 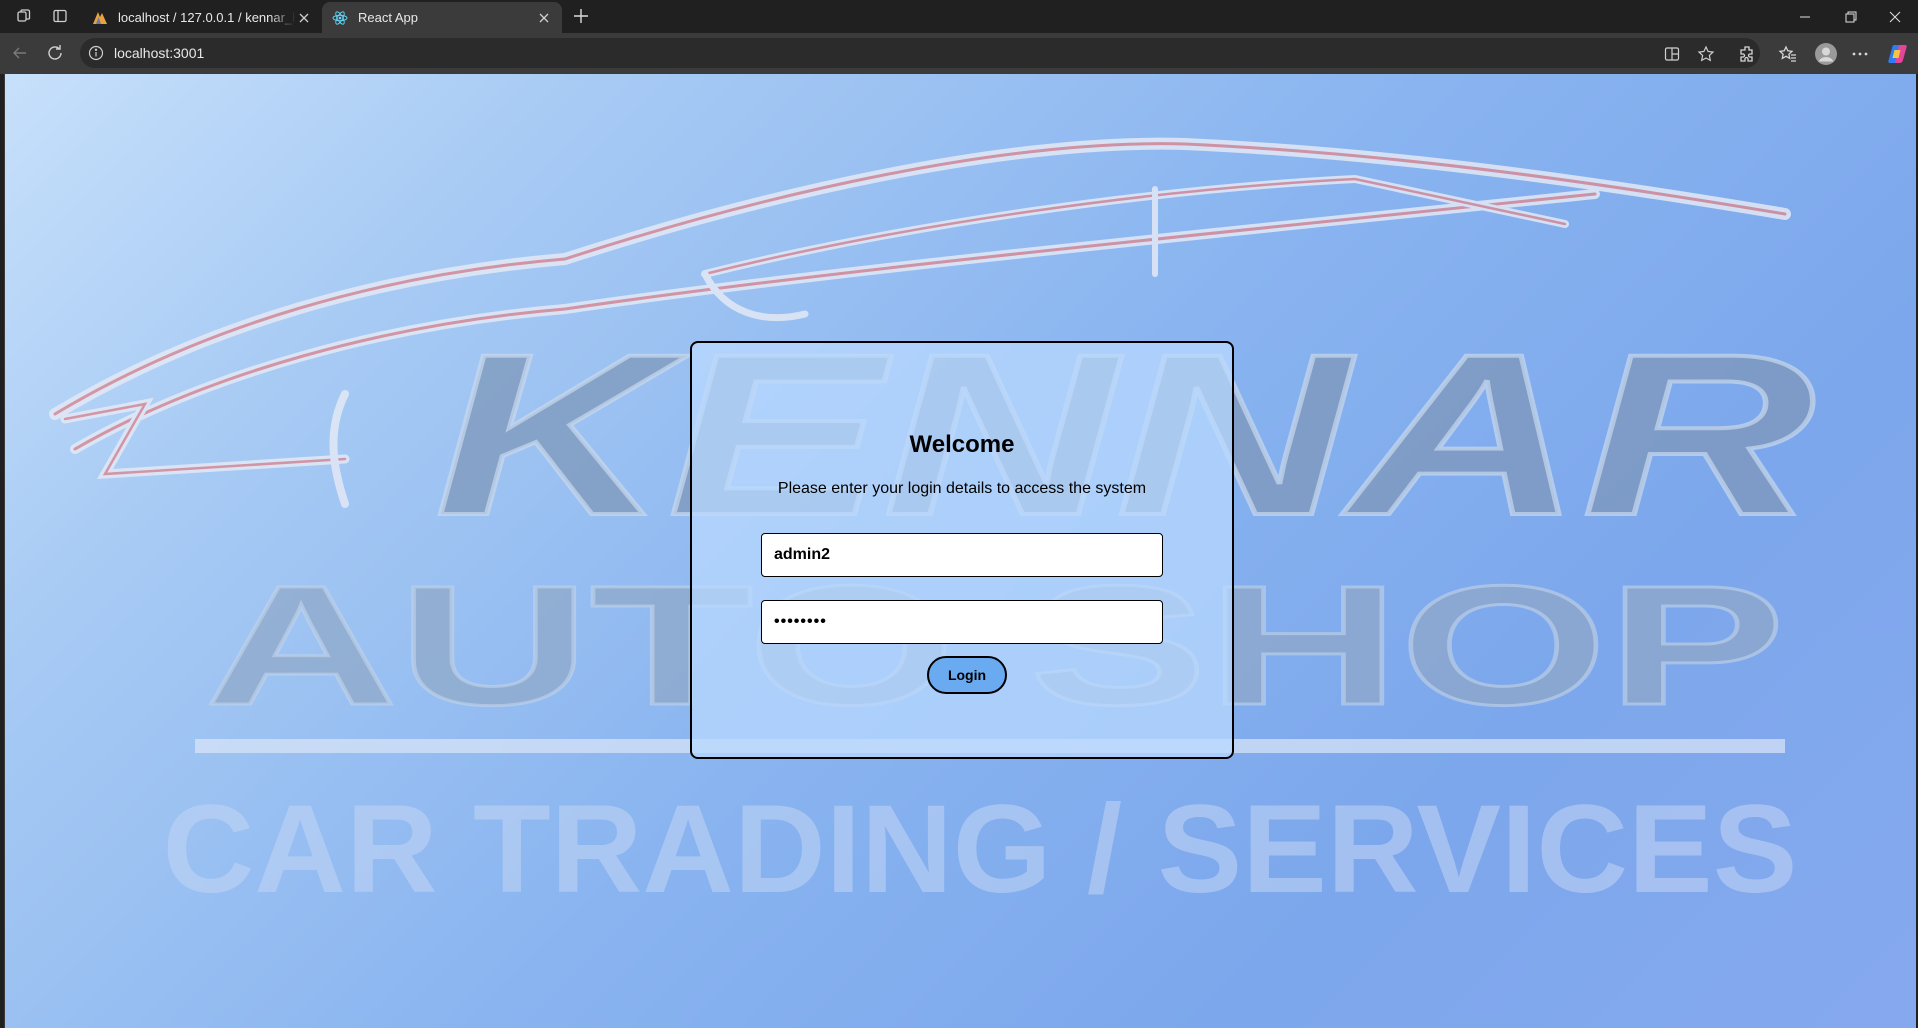 What do you see at coordinates (60, 16) in the screenshot?
I see `tab-actions-icon` at bounding box center [60, 16].